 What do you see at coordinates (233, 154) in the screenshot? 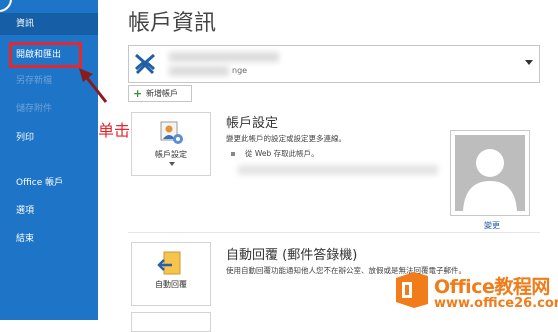
I see `bullet-icon` at bounding box center [233, 154].